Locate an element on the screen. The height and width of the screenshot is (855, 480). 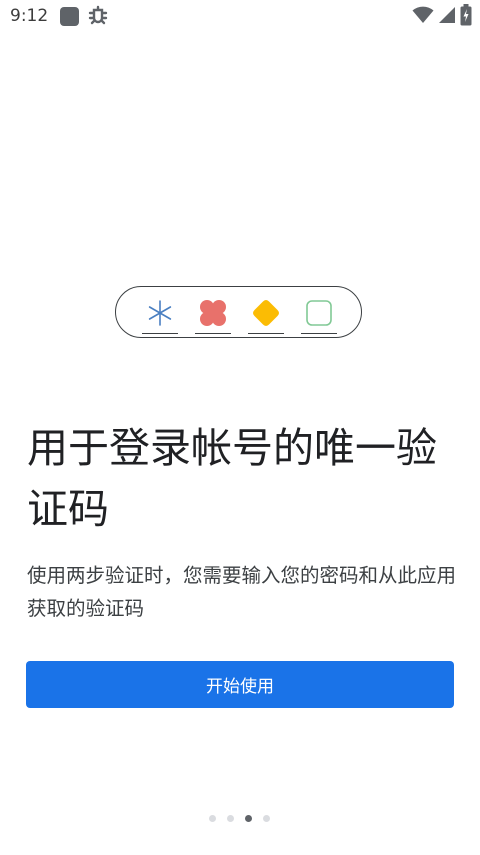
rounded-square-icon is located at coordinates (319, 313).